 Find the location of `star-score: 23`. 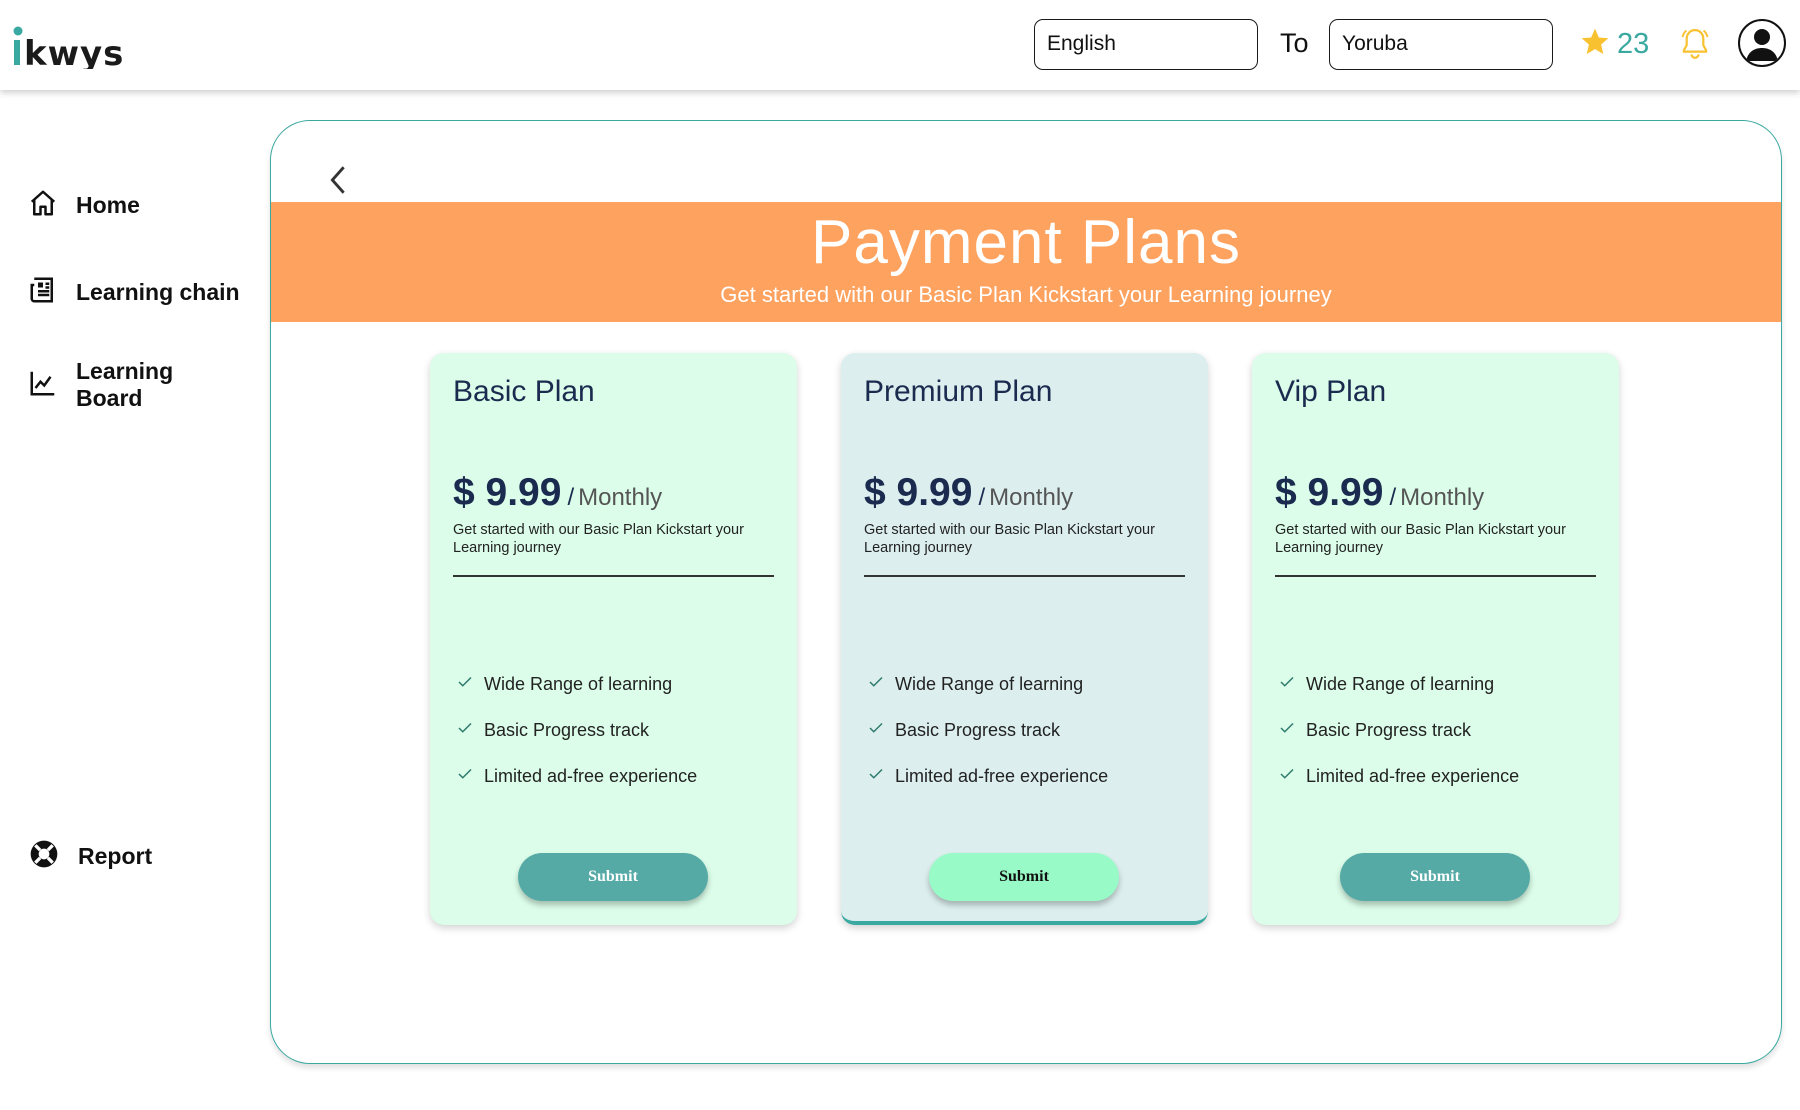

star-score: 23 is located at coordinates (1614, 44).